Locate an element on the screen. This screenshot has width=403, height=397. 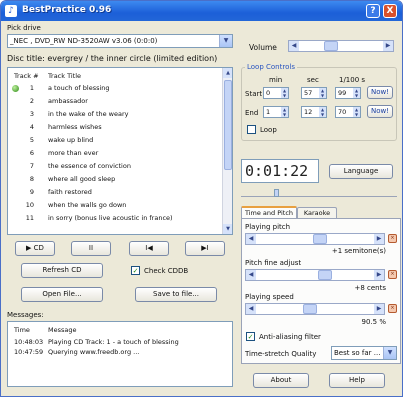
track-row: 1 a touch of blessing is located at coordinates (120, 88).